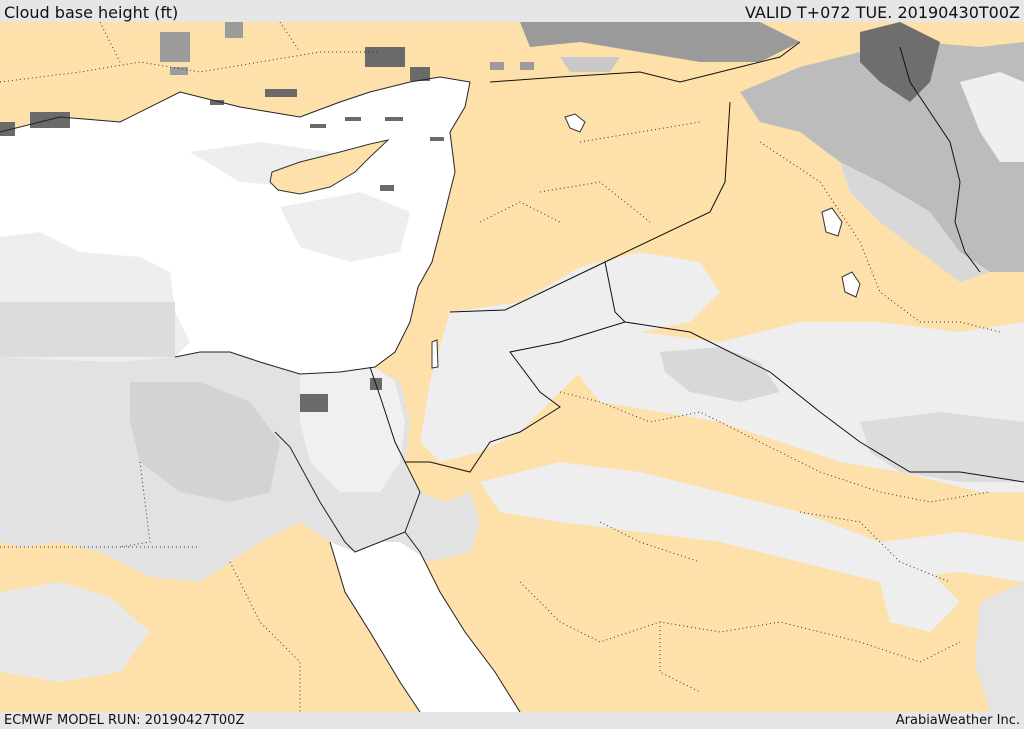 This screenshot has height=729, width=1024. What do you see at coordinates (435, 354) in the screenshot?
I see `dead-sea` at bounding box center [435, 354].